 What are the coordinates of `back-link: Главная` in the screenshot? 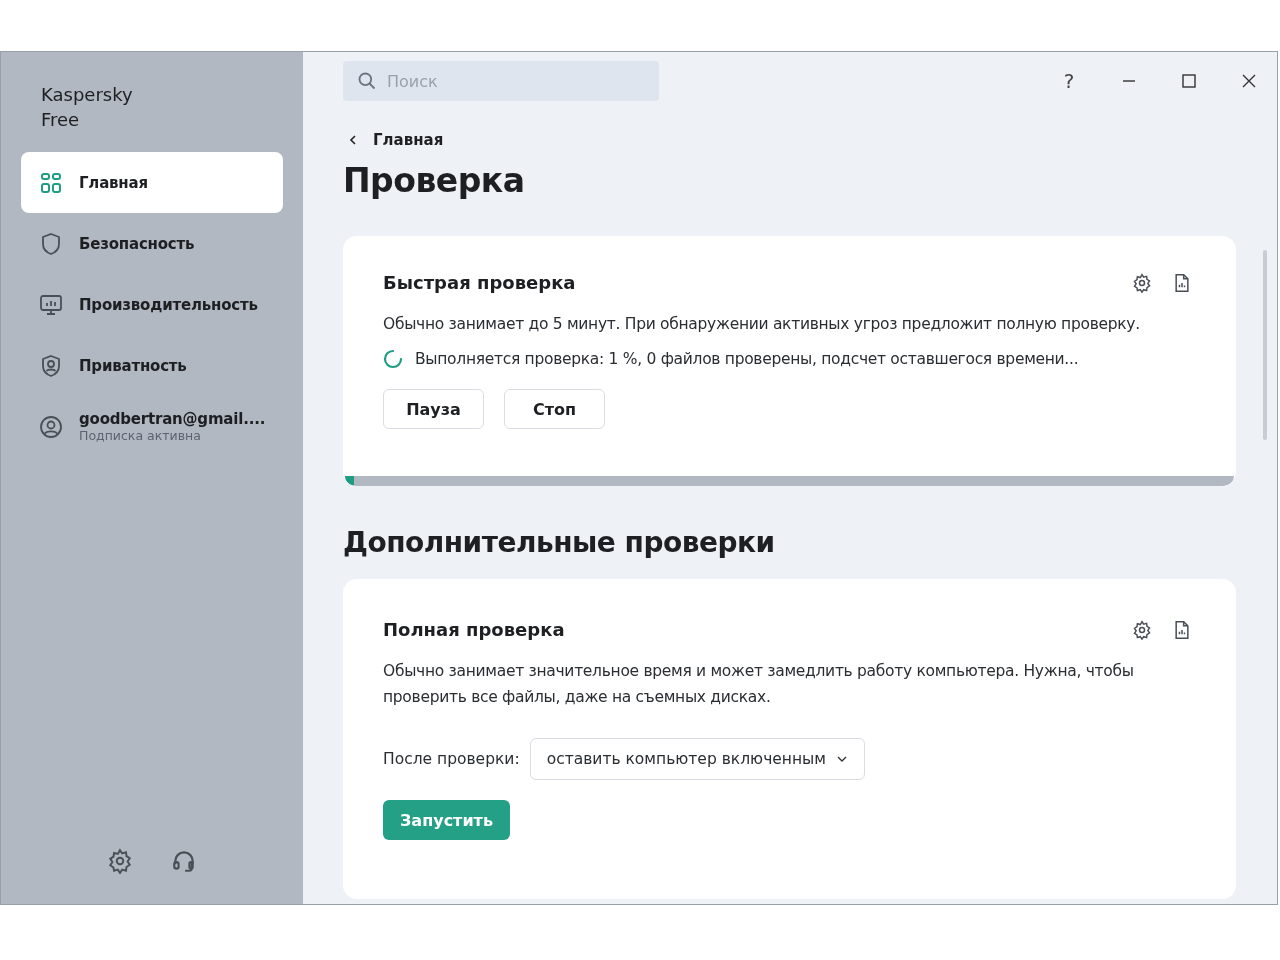 It's located at (792, 140).